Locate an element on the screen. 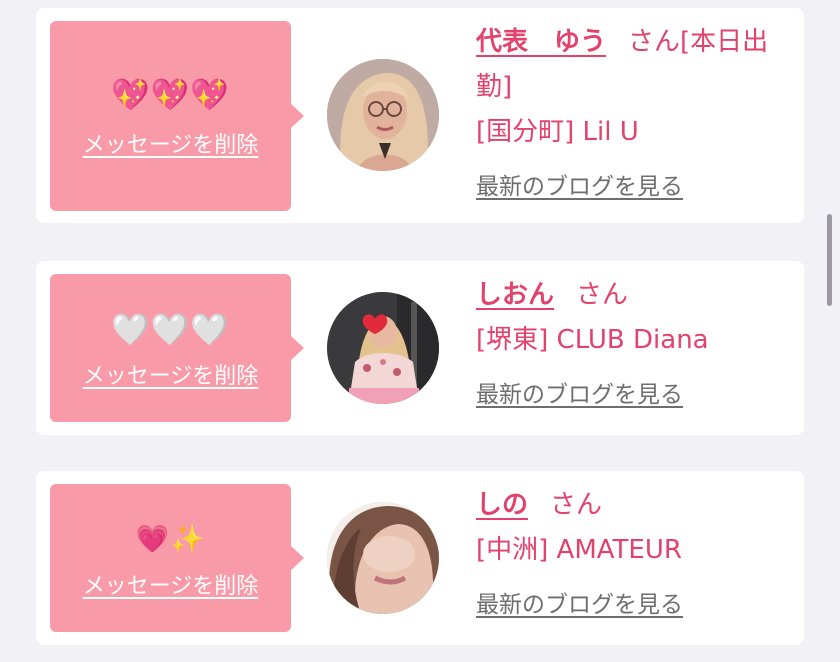  profile-info: 代表 ゆう さん[本日出勤] [国分町] Lil U 最新のブログを見る is located at coordinates (631, 115).